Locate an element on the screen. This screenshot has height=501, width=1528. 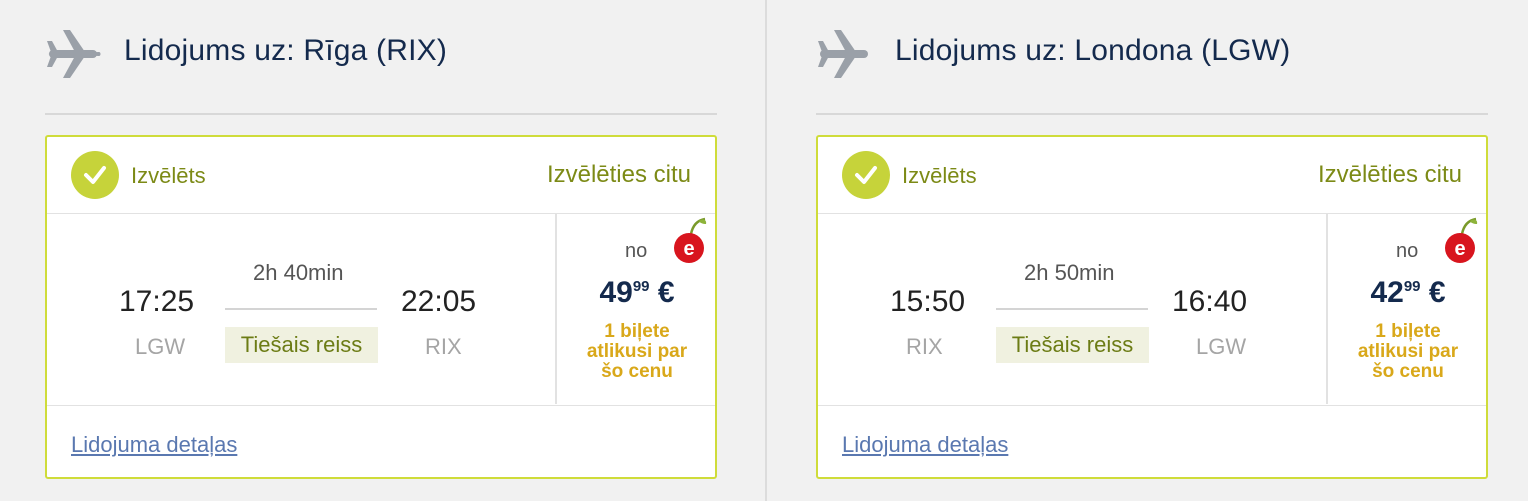
arrival-time: 16:40 is located at coordinates (1210, 301).